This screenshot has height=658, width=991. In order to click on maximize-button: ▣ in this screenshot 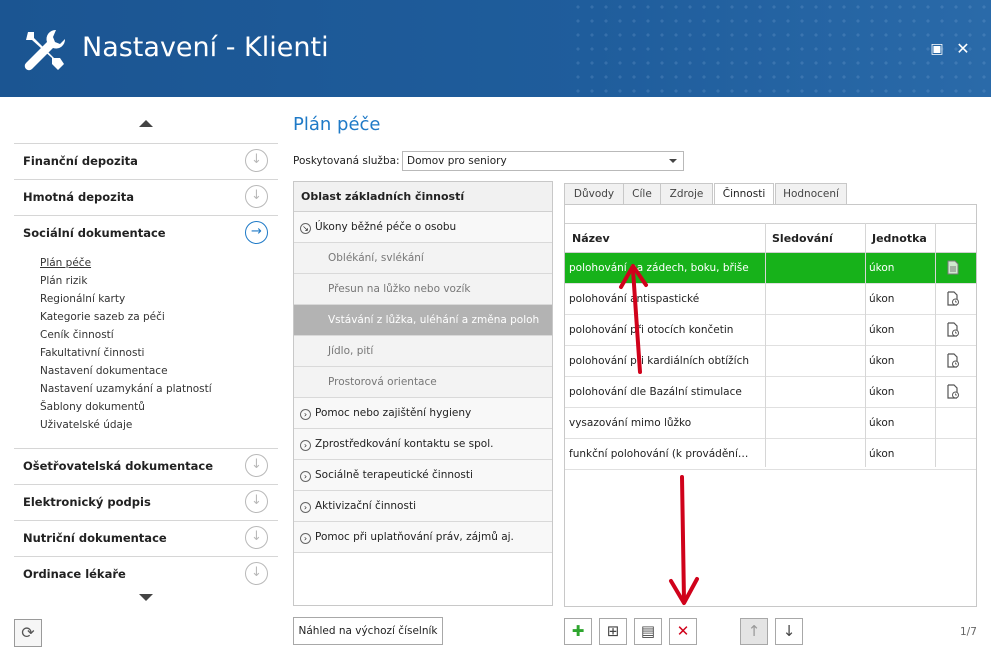, I will do `click(937, 49)`.